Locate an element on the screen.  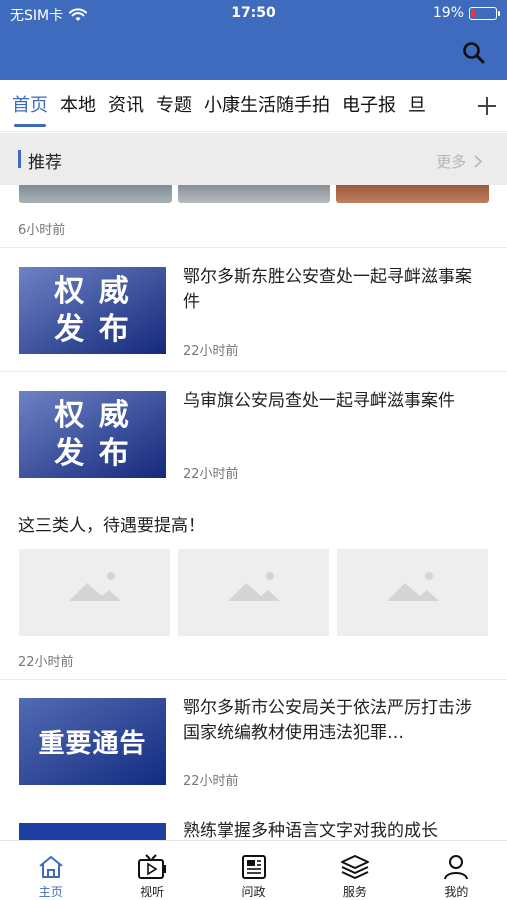
nav-label: 我的 is located at coordinates (456, 892).